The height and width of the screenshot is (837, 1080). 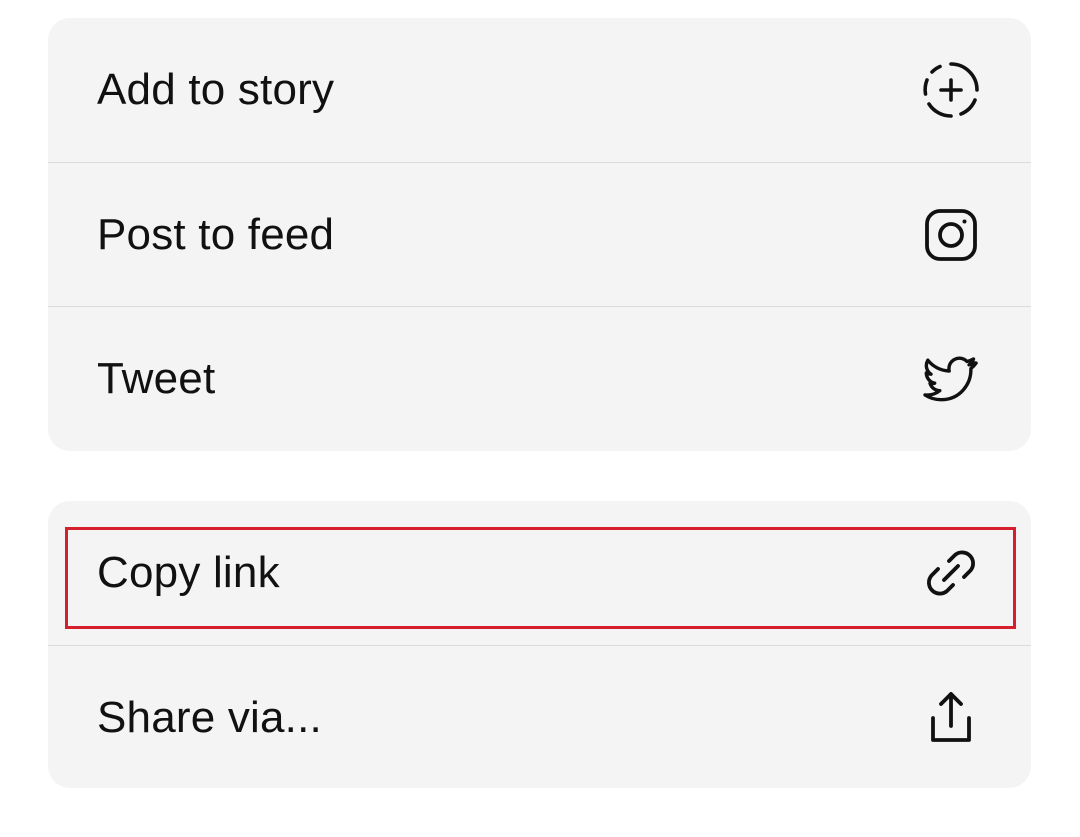 What do you see at coordinates (951, 718) in the screenshot?
I see `share-icon` at bounding box center [951, 718].